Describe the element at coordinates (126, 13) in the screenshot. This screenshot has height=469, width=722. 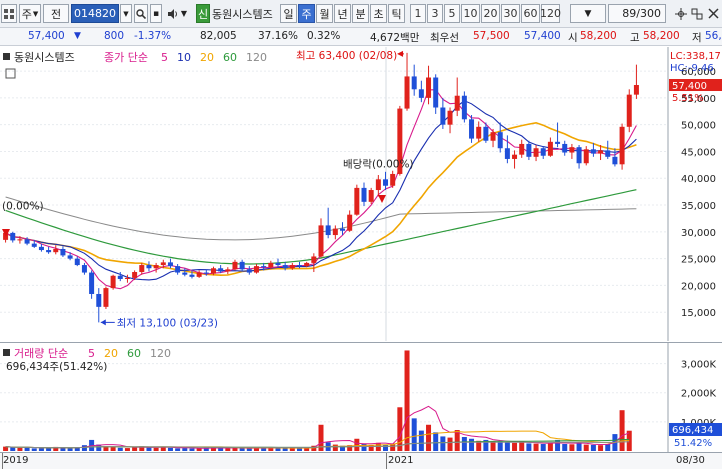
I see `code-dropdown-icon: ▼` at that location.